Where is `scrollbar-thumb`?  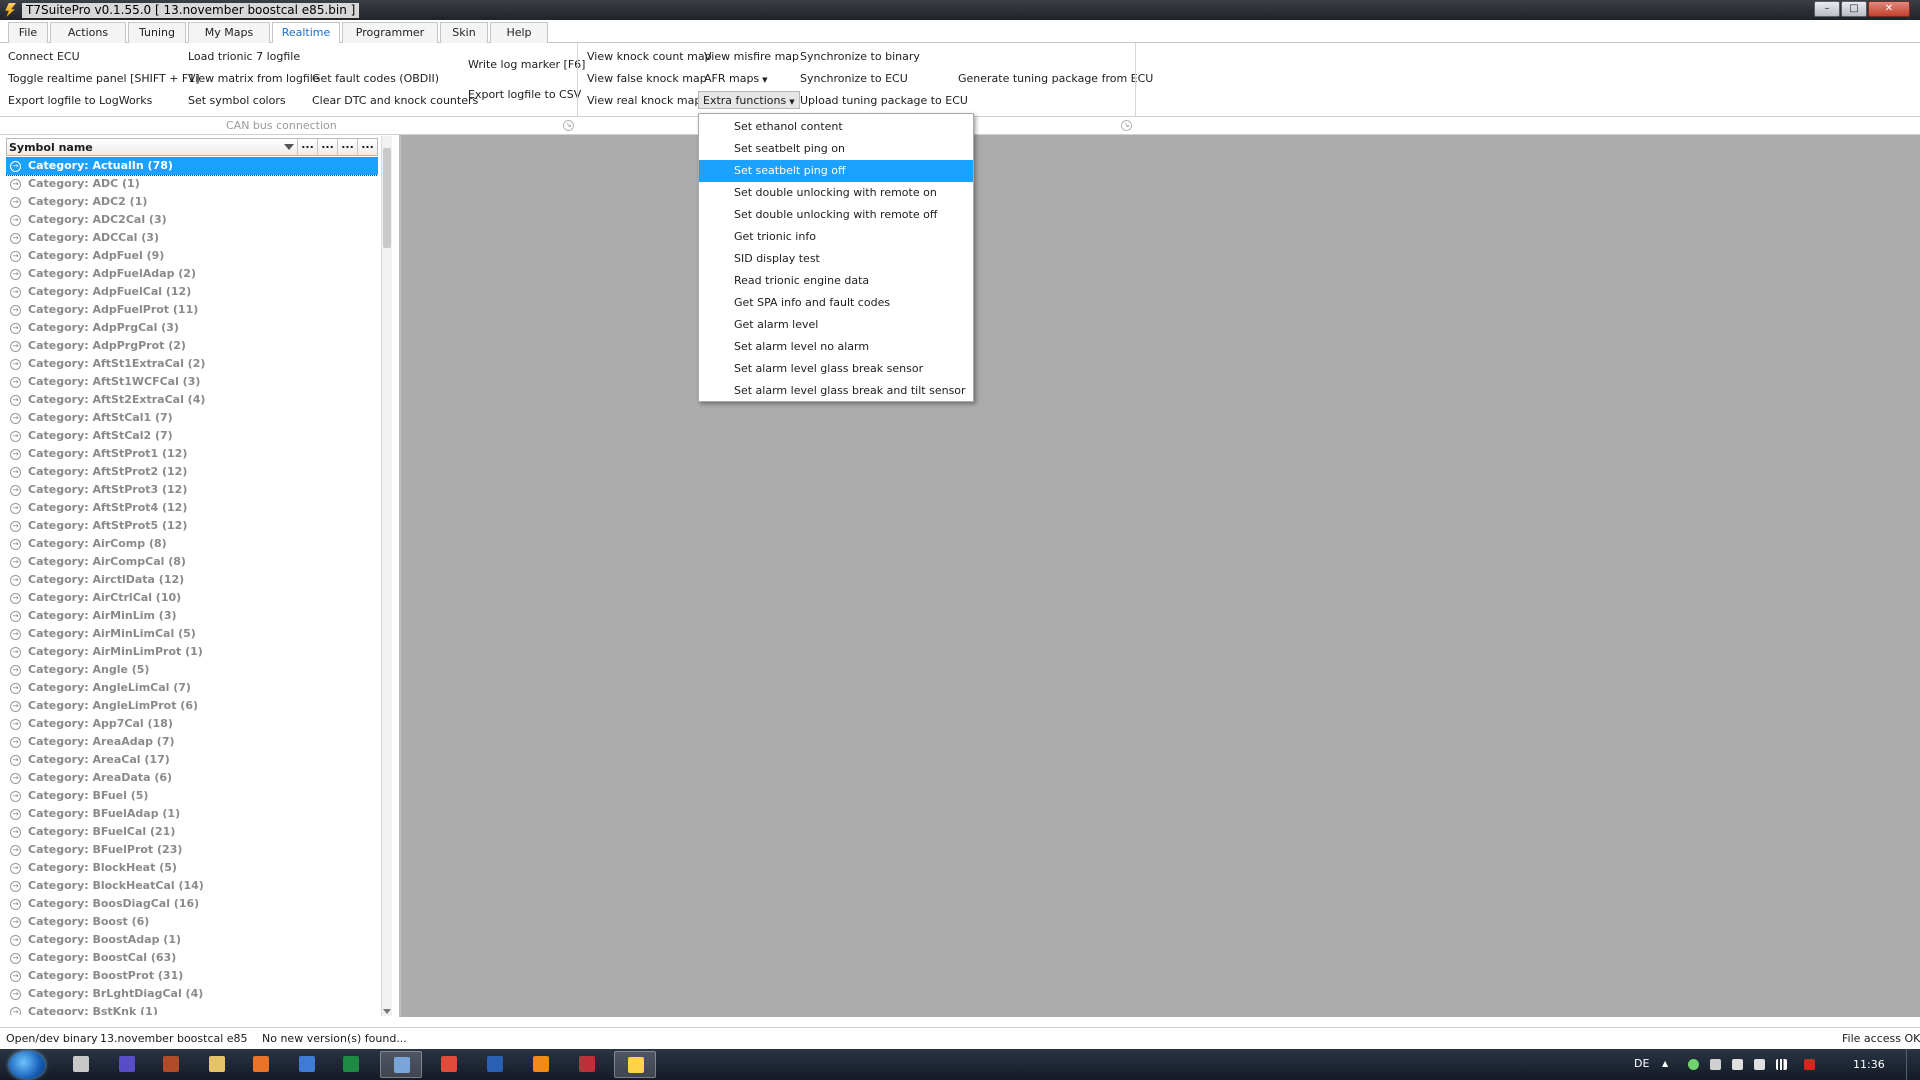 scrollbar-thumb is located at coordinates (387, 198).